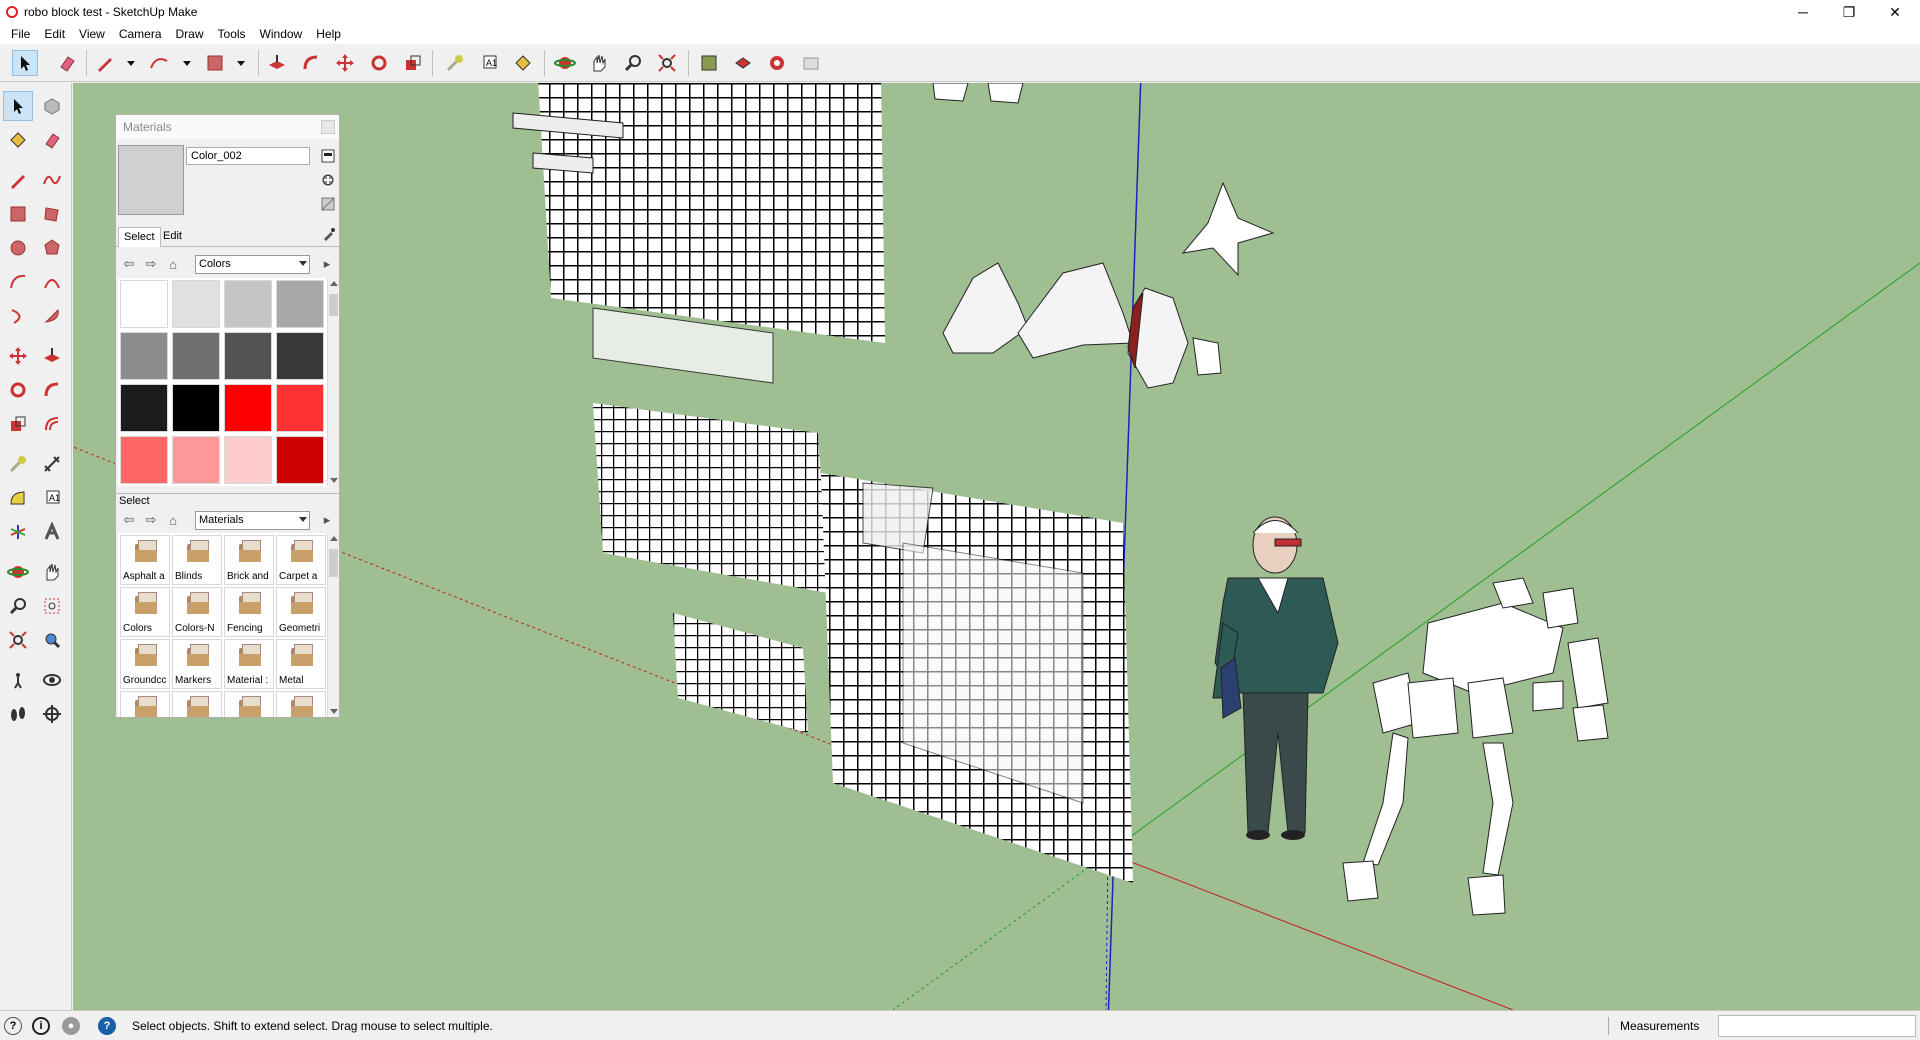  Describe the element at coordinates (232, 34) in the screenshot. I see `menu-tools: Tools` at that location.